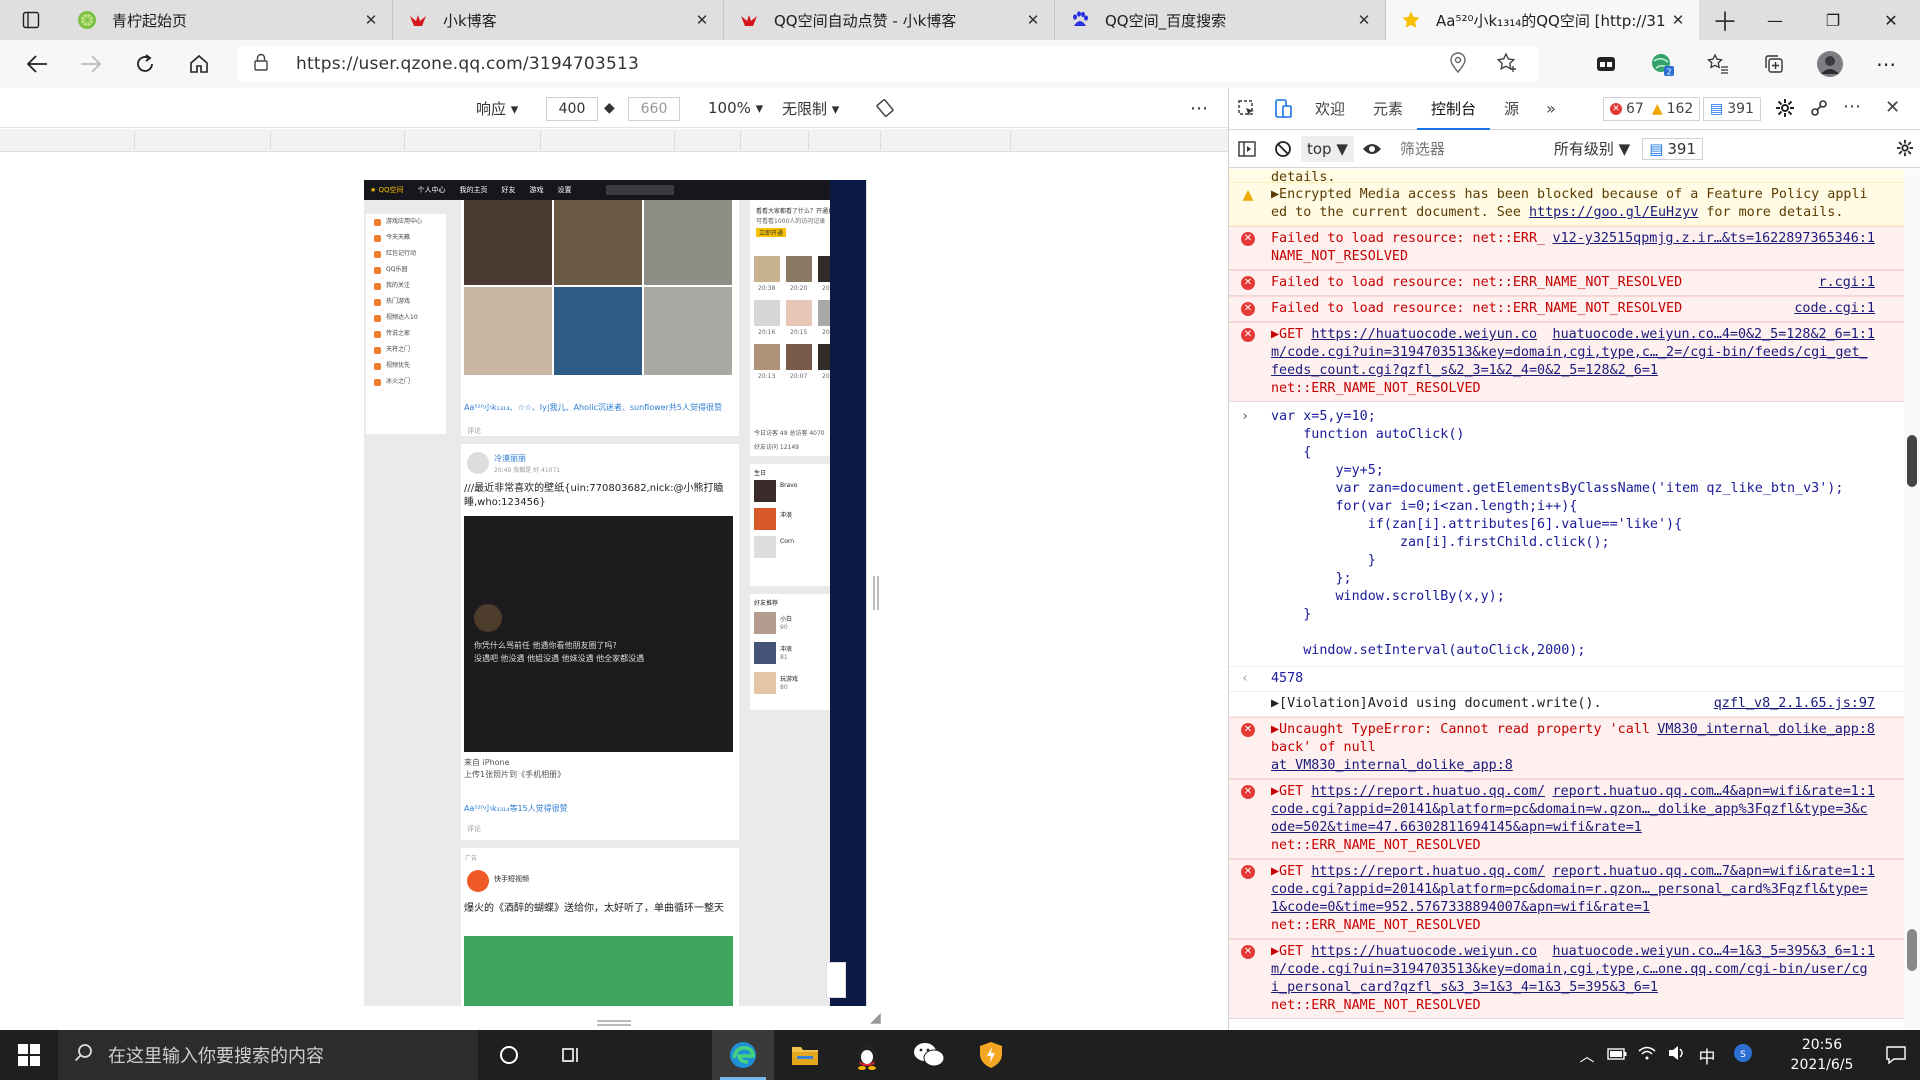  What do you see at coordinates (1830, 64) in the screenshot?
I see `profile-avatar` at bounding box center [1830, 64].